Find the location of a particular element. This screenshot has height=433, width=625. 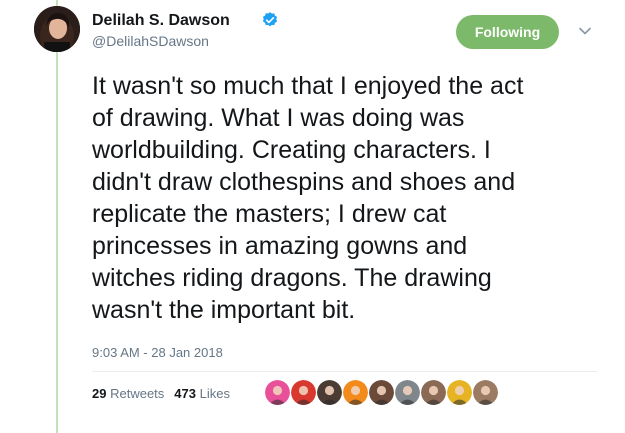

thread-line is located at coordinates (57, 216).